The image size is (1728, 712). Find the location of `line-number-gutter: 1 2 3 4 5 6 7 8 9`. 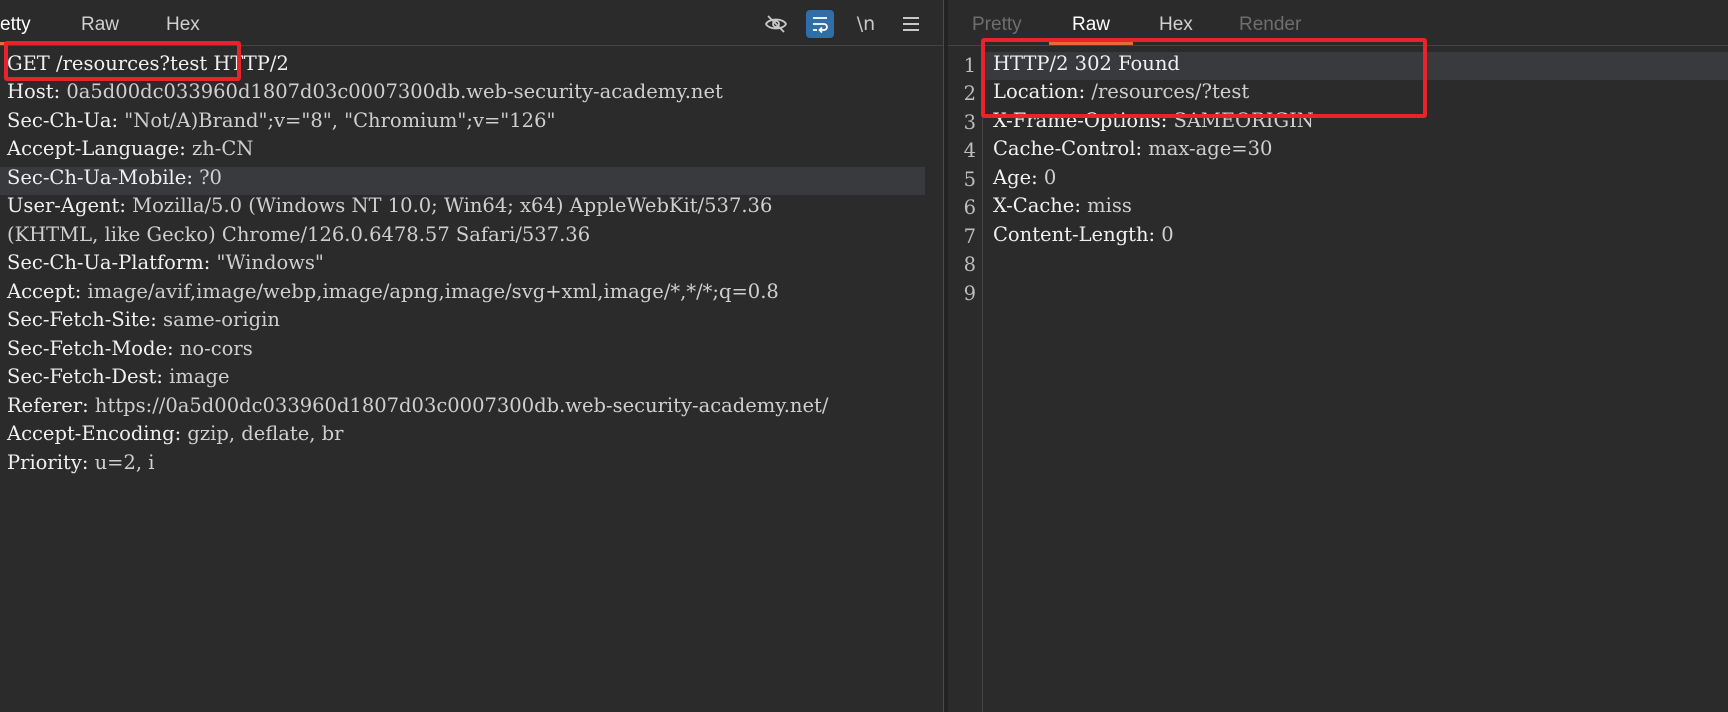

line-number-gutter: 1 2 3 4 5 6 7 8 9 is located at coordinates (965, 379).